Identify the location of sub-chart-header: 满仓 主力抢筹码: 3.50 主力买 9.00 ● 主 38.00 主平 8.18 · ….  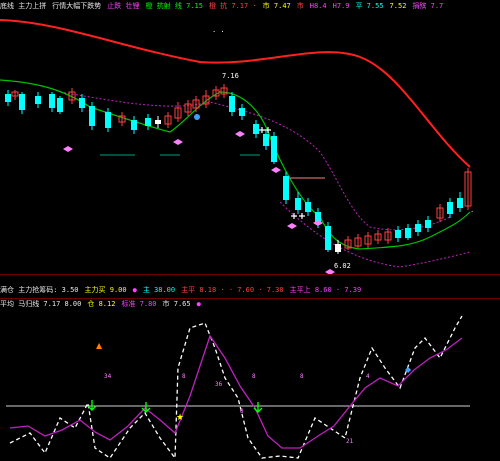
(183, 290).